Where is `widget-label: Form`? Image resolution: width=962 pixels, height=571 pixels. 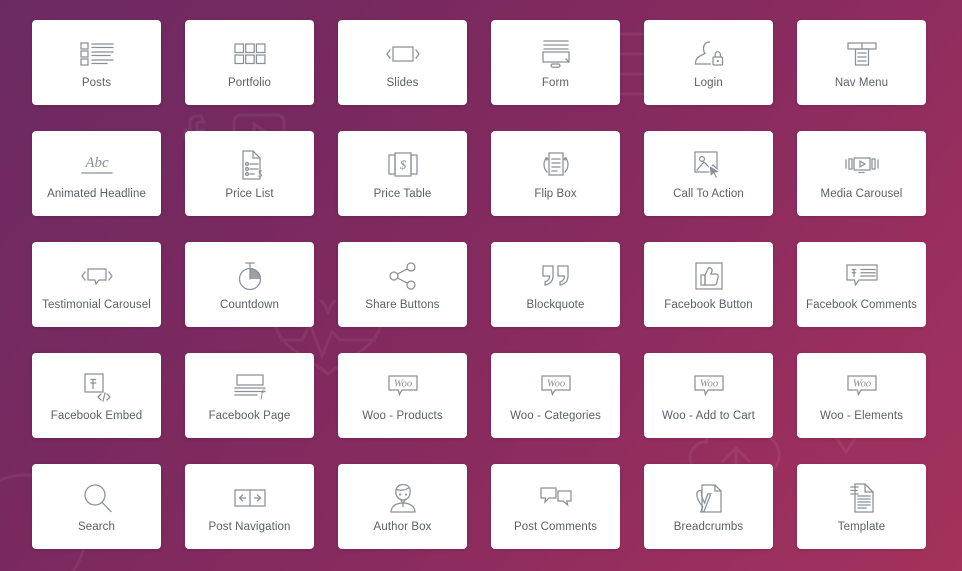
widget-label: Form is located at coordinates (555, 83).